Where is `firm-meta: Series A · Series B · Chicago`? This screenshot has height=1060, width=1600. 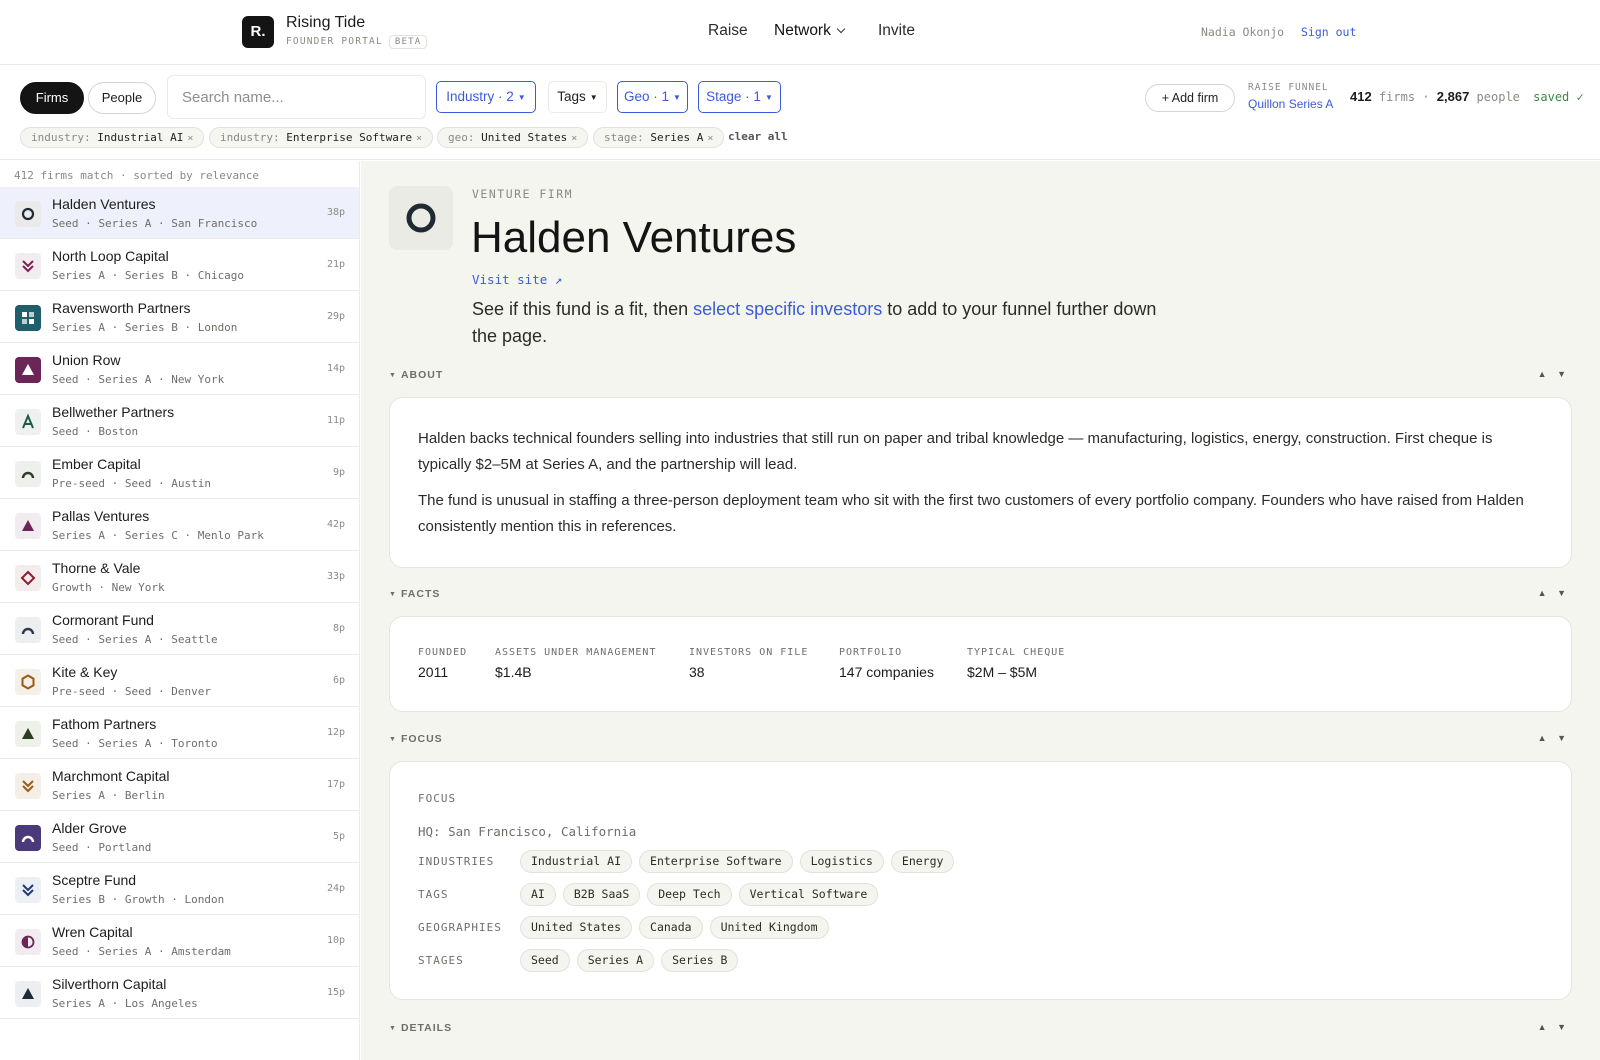
firm-meta: Series A · Series B · Chicago is located at coordinates (148, 275).